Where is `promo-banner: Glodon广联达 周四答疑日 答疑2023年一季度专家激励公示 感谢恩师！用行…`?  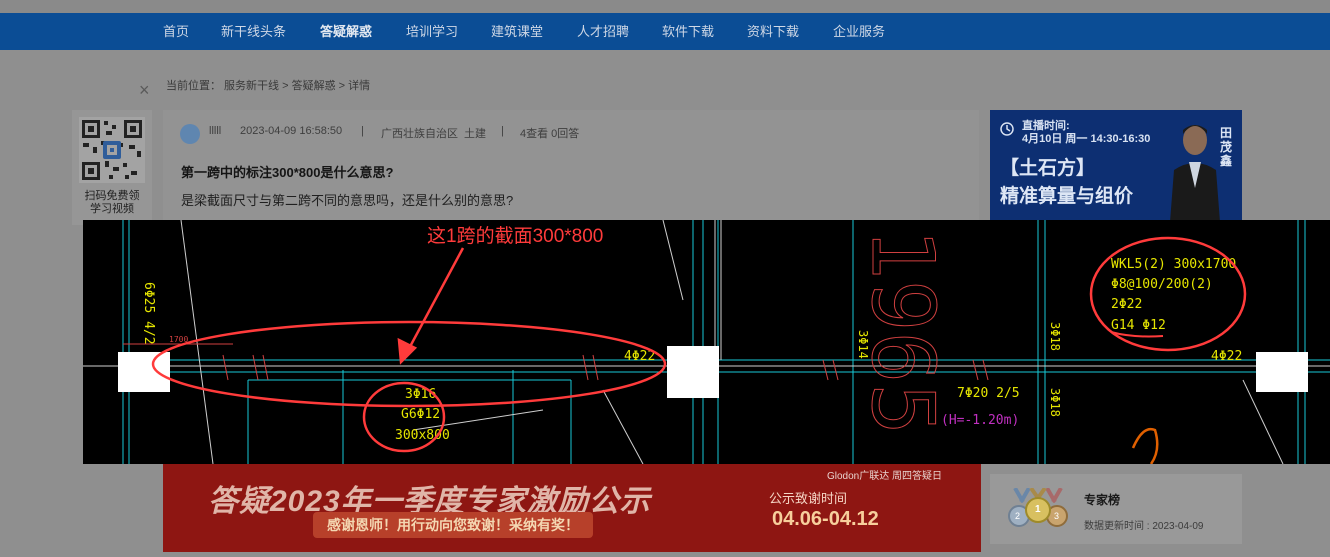 promo-banner: Glodon广联达 周四答疑日 答疑2023年一季度专家激励公示 感谢恩师！用行… is located at coordinates (572, 508).